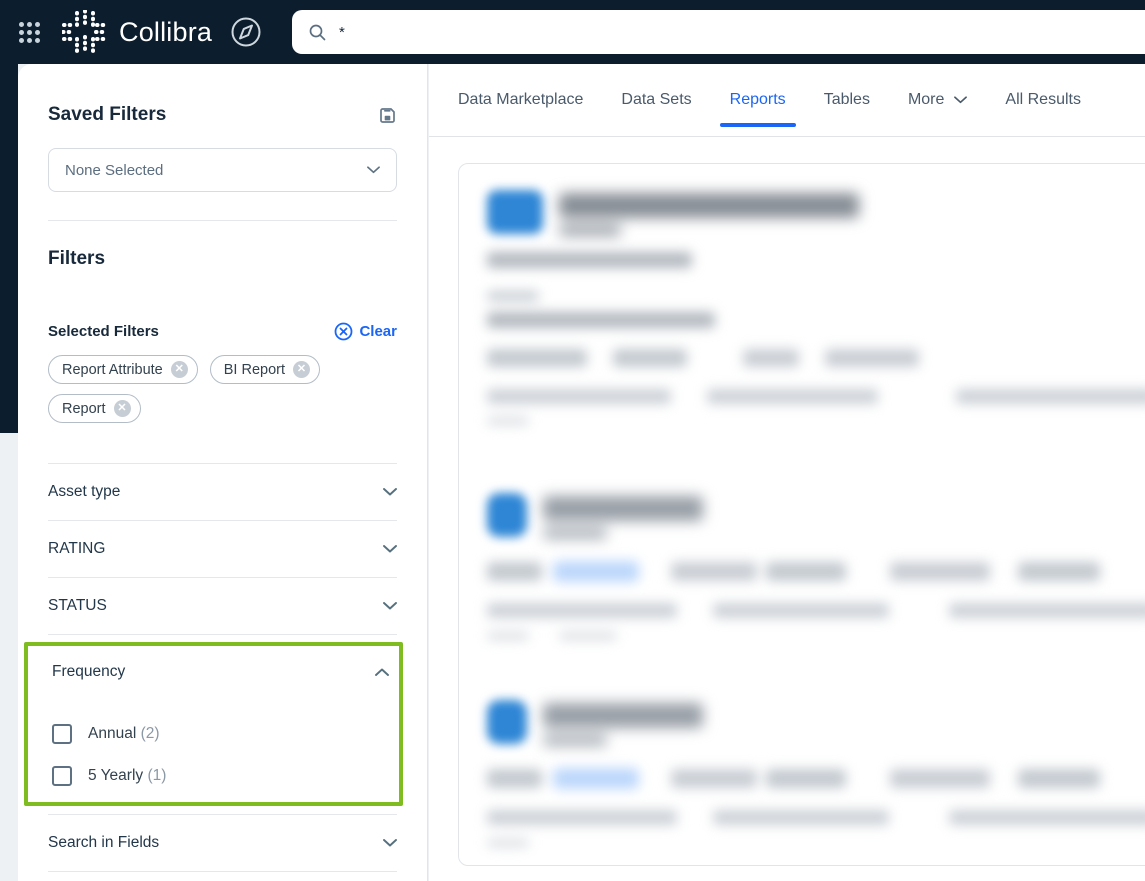 The width and height of the screenshot is (1145, 881). Describe the element at coordinates (264, 369) in the screenshot. I see `filter-chip: BI Report ✕` at that location.